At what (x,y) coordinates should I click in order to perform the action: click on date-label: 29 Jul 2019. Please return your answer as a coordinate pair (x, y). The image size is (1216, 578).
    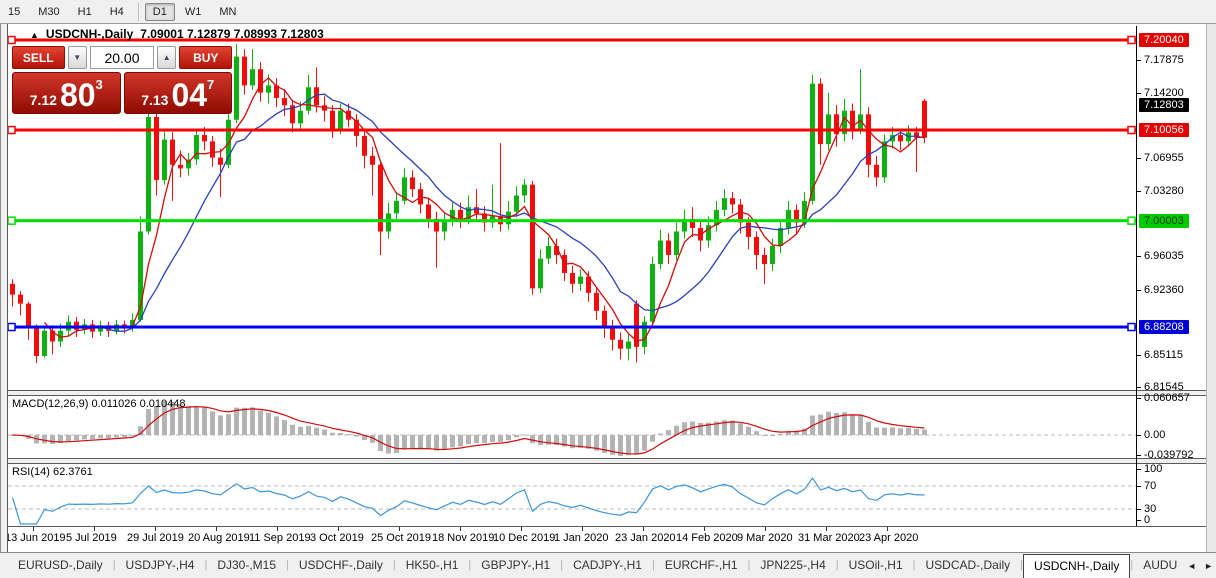
    Looking at the image, I should click on (155, 538).